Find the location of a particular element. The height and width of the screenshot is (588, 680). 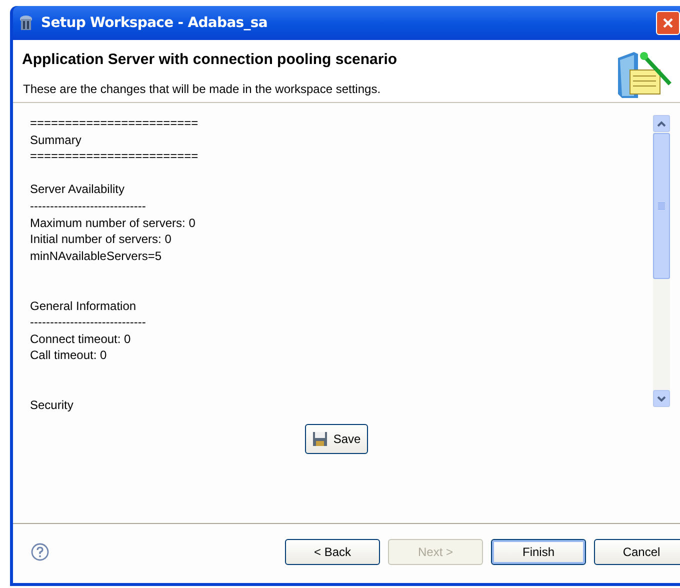

header-title: Application Server with connection pooling scenario is located at coordinates (210, 60).